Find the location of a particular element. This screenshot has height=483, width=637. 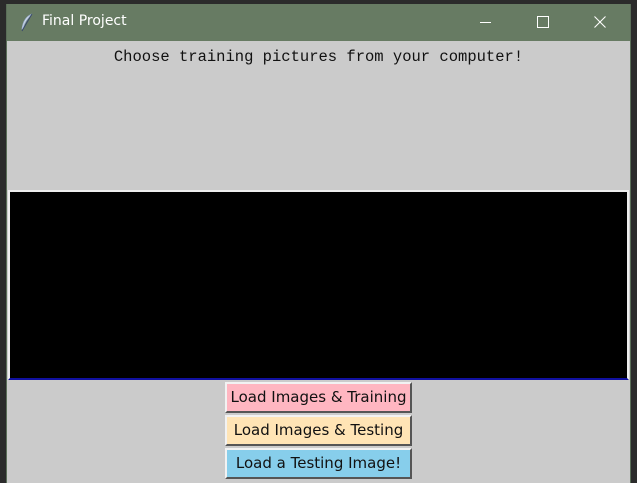

maximize-button is located at coordinates (543, 22).